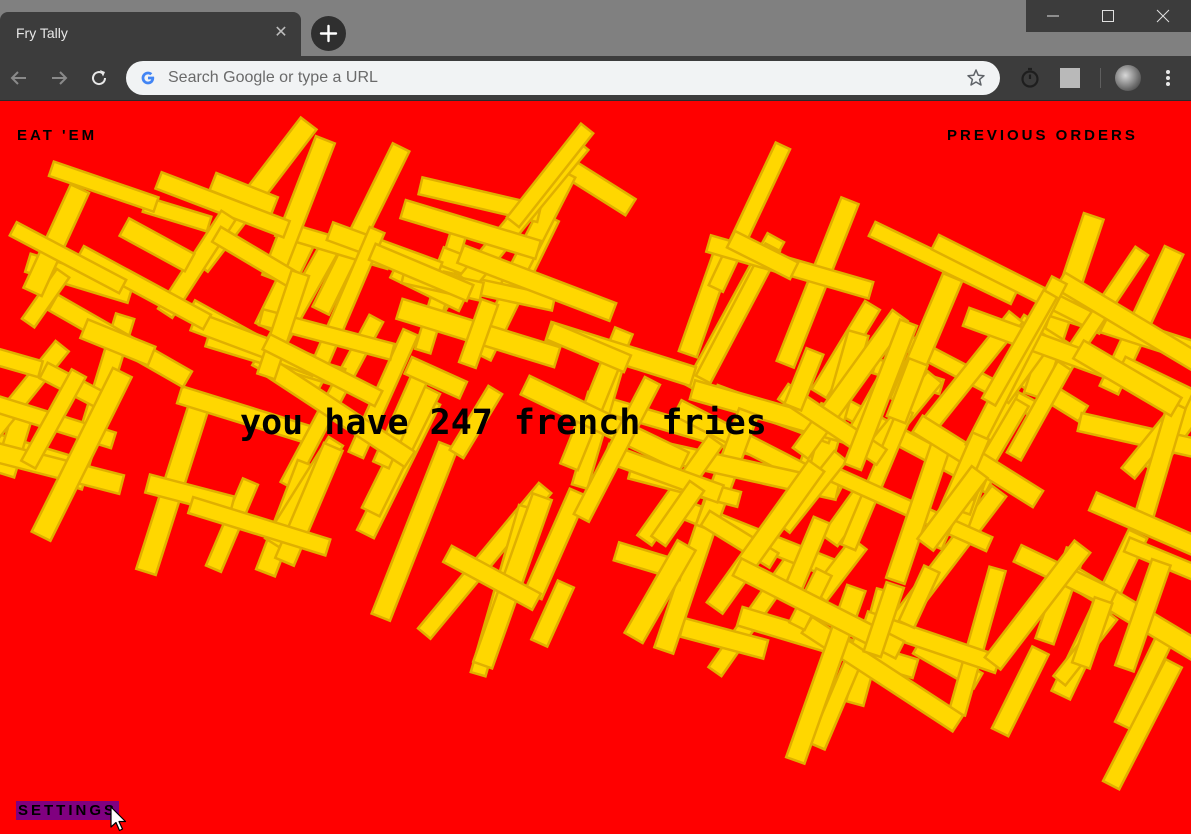  What do you see at coordinates (1030, 78) in the screenshot?
I see `timer-icon` at bounding box center [1030, 78].